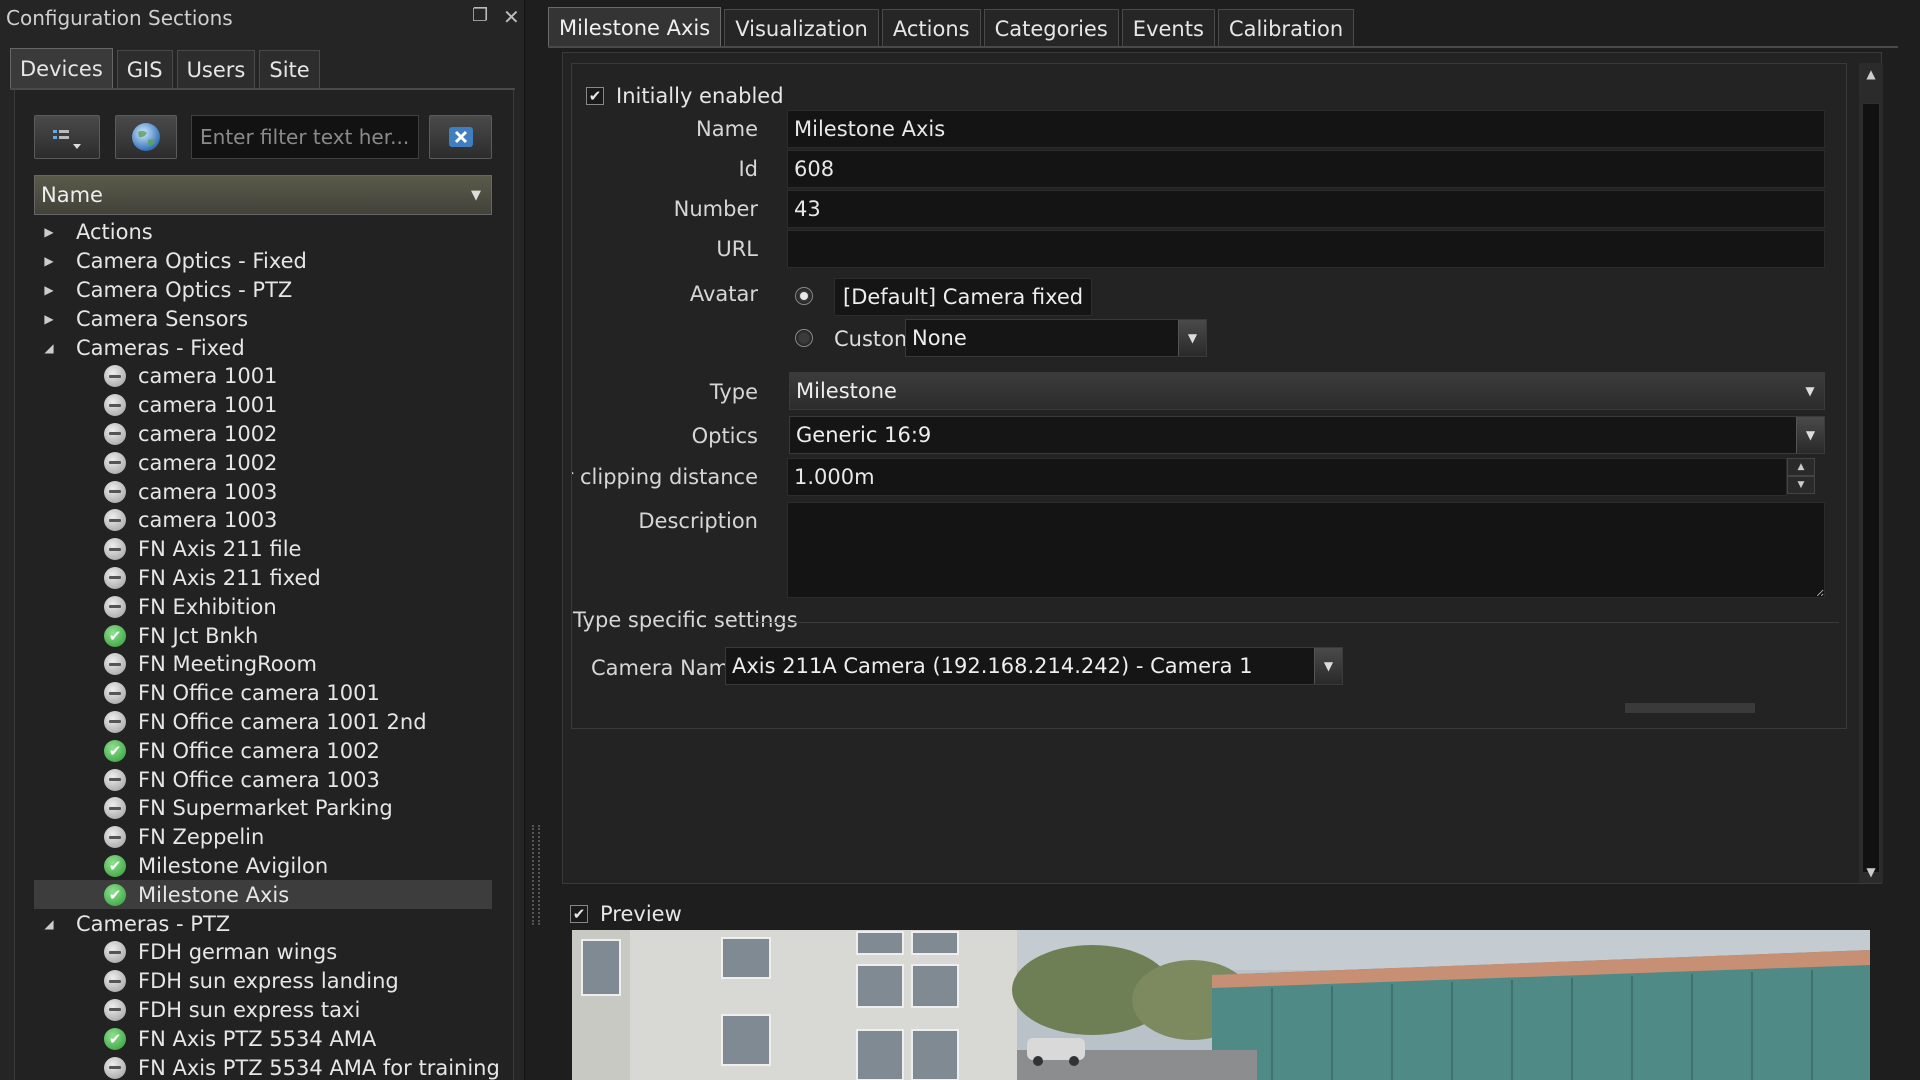 This screenshot has width=1920, height=1080. I want to click on tree-item-fn-office-camera-1001-2nd: FN Office camera 1001 2nd, so click(263, 722).